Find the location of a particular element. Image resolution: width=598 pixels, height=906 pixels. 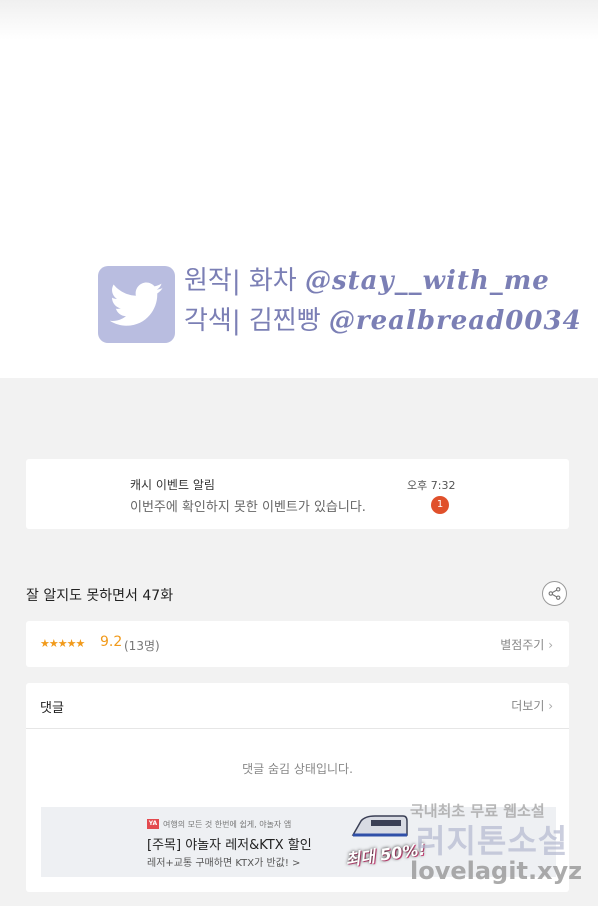

divider is located at coordinates (297, 728).